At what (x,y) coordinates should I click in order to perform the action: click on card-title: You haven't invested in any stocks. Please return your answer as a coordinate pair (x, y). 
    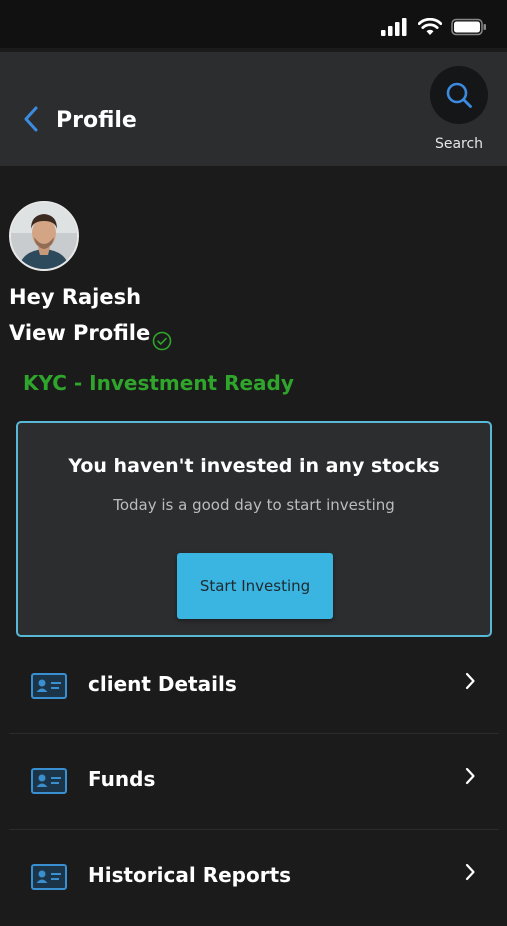
    Looking at the image, I should click on (254, 466).